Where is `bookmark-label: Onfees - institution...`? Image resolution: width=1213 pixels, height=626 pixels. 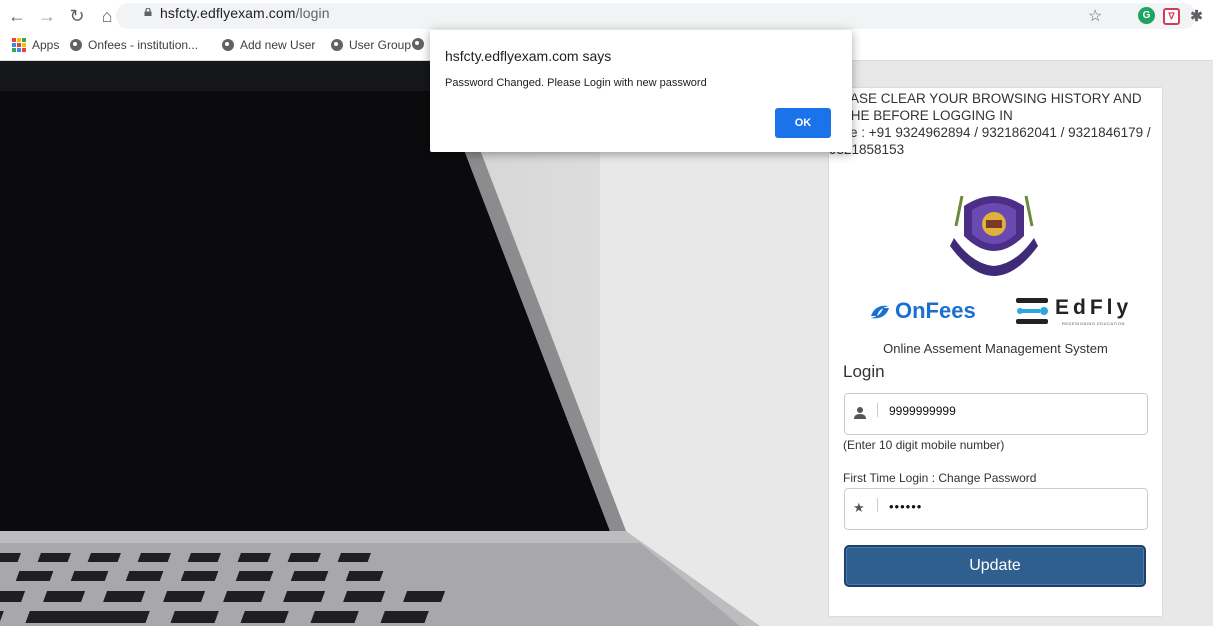 bookmark-label: Onfees - institution... is located at coordinates (143, 45).